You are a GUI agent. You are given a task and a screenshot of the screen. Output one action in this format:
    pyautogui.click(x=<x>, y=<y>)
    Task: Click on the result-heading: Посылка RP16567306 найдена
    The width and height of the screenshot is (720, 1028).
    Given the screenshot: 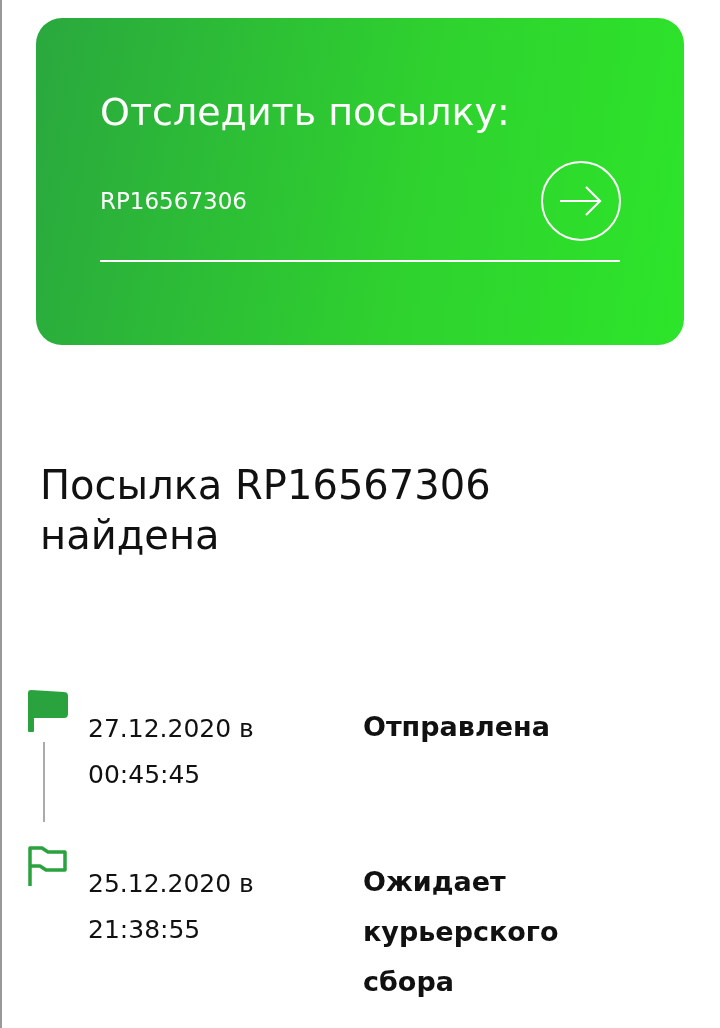 What is the action you would take?
    pyautogui.click(x=265, y=510)
    